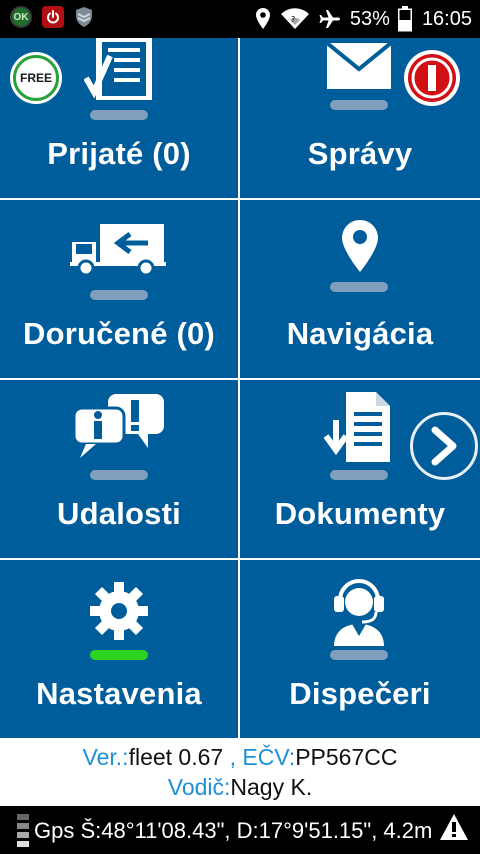 This screenshot has width=480, height=854. Describe the element at coordinates (233, 830) in the screenshot. I see `gps-readout: Gps Š:48°11'08.43", D:17°9'51.15", 4.2m` at that location.